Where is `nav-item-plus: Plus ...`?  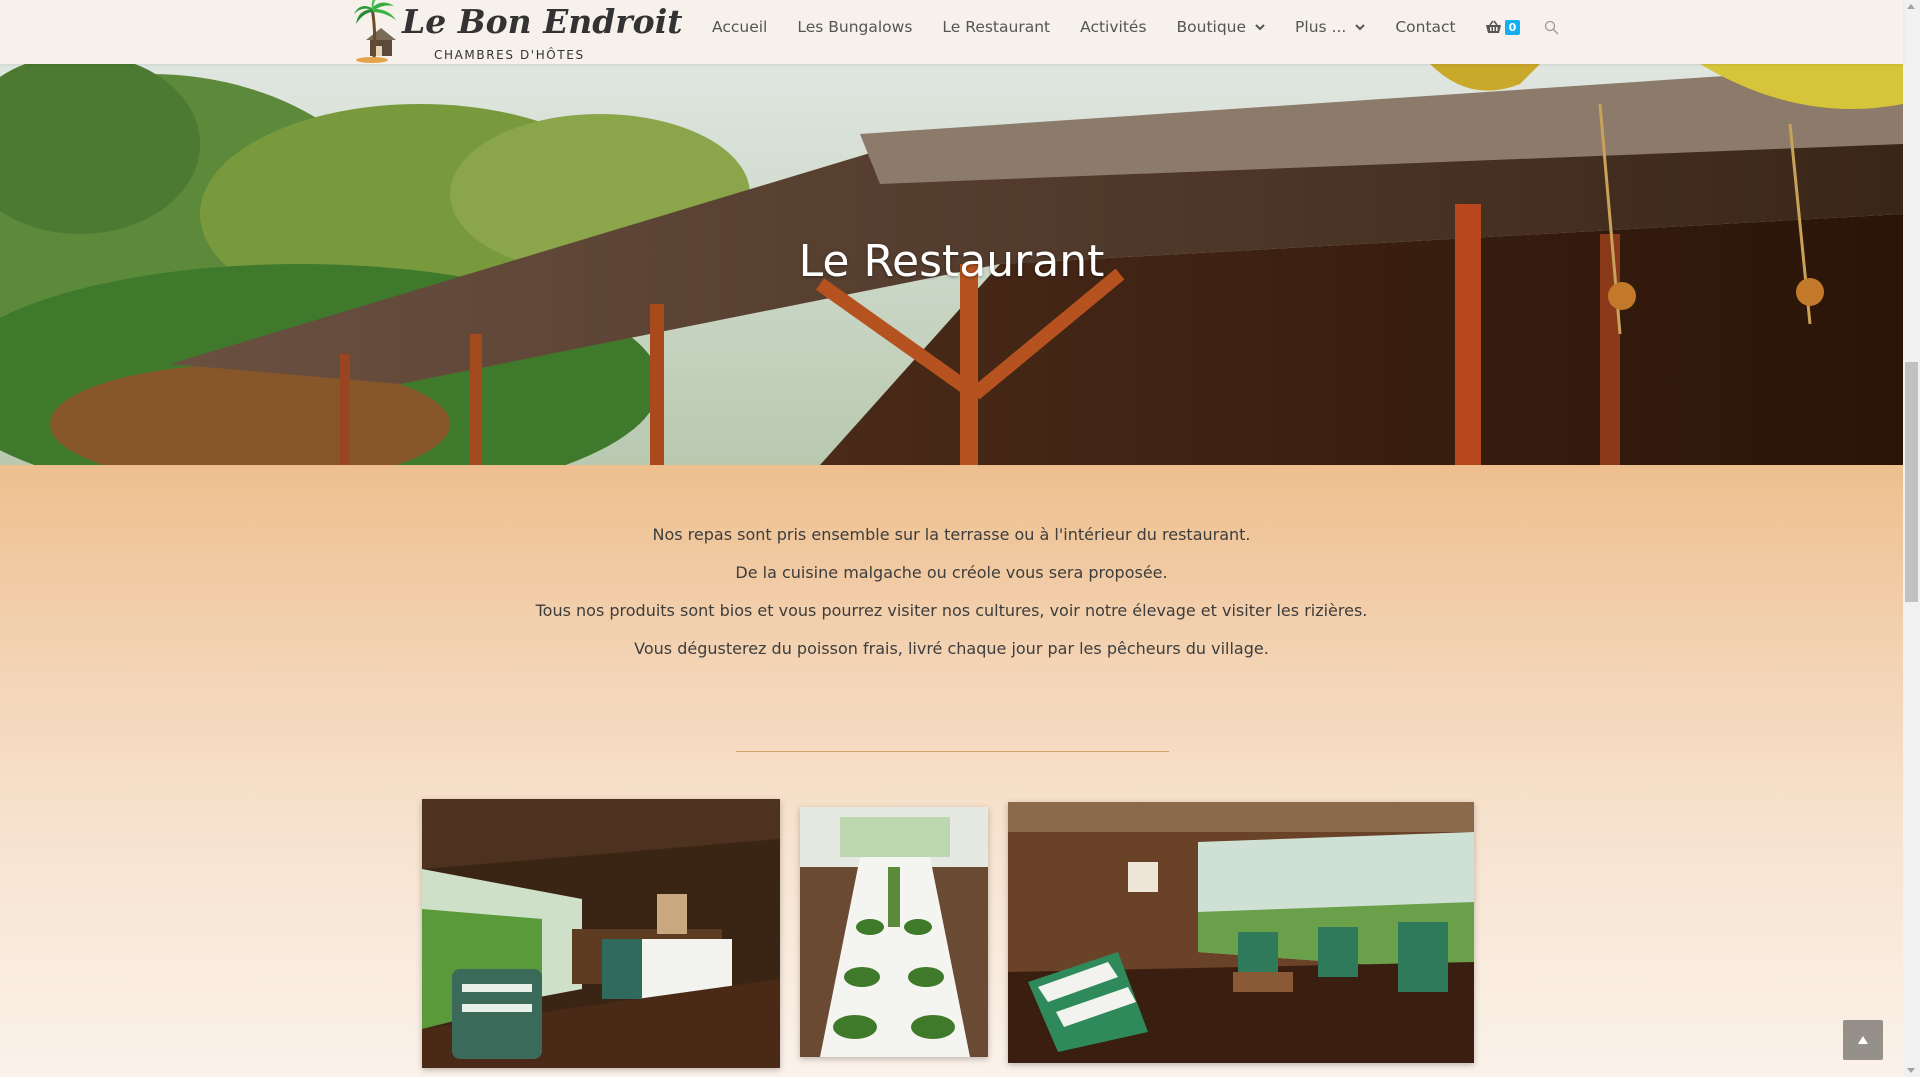
nav-item-plus: Plus ... is located at coordinates (1330, 27).